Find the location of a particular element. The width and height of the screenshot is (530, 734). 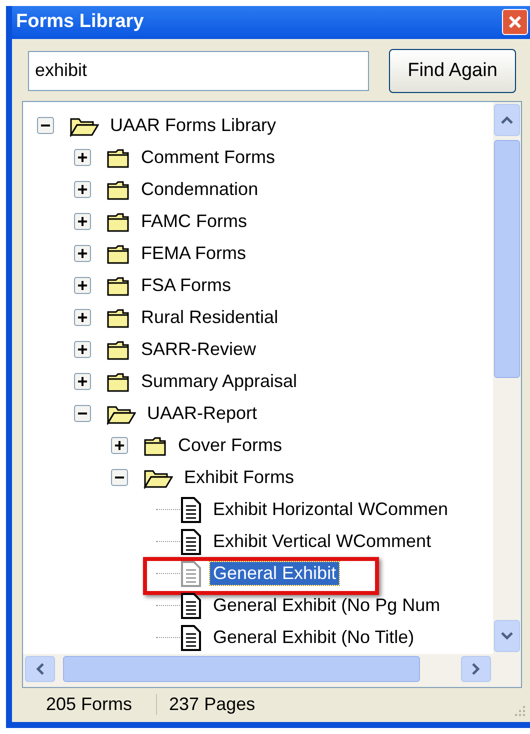

tree-item: Exhibit Vertical WComment is located at coordinates (322, 542).